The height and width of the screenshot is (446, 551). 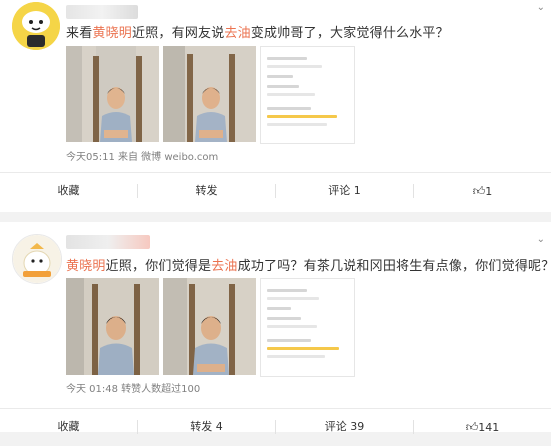 I want to click on comment-button: 评论 1, so click(x=344, y=191).